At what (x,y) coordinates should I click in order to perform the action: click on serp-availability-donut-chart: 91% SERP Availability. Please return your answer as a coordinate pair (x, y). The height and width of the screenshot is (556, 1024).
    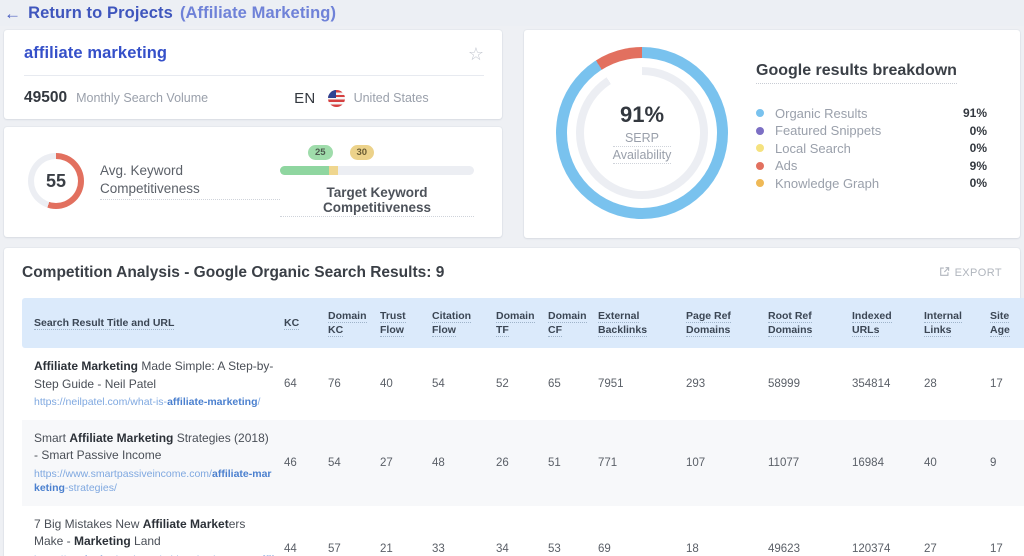
    Looking at the image, I should click on (642, 133).